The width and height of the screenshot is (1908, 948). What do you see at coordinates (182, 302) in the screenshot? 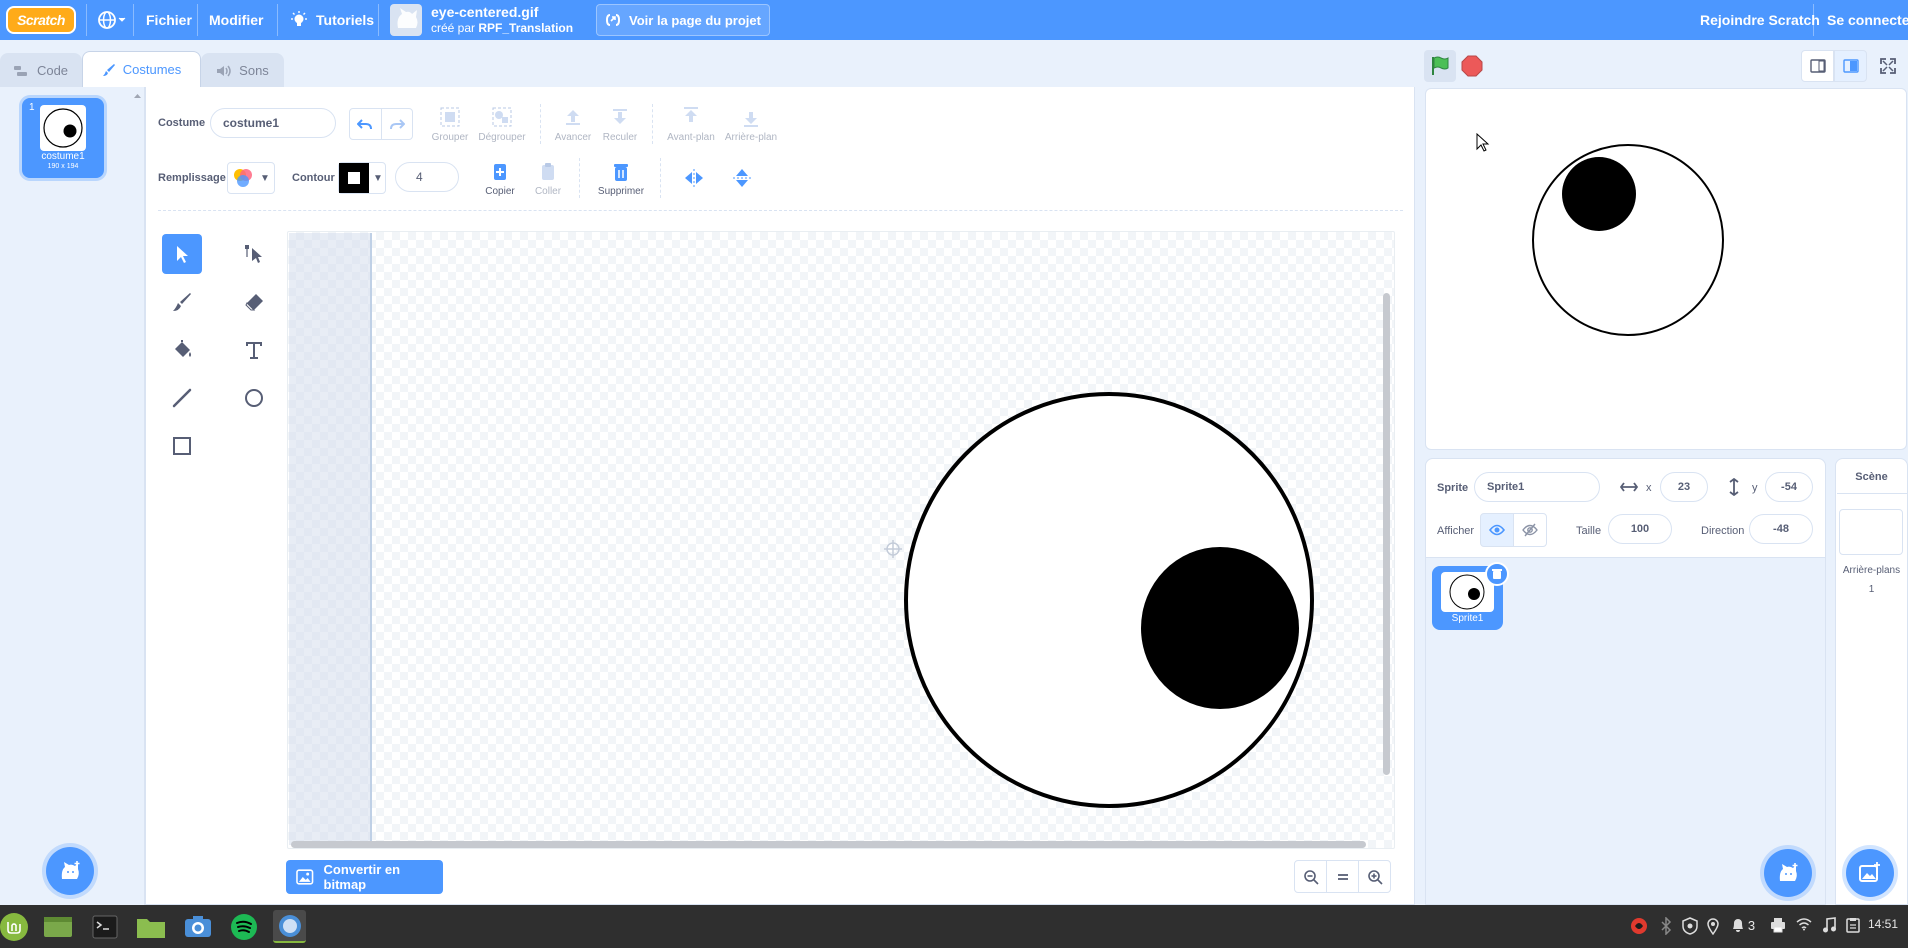
I see `brush-tool` at bounding box center [182, 302].